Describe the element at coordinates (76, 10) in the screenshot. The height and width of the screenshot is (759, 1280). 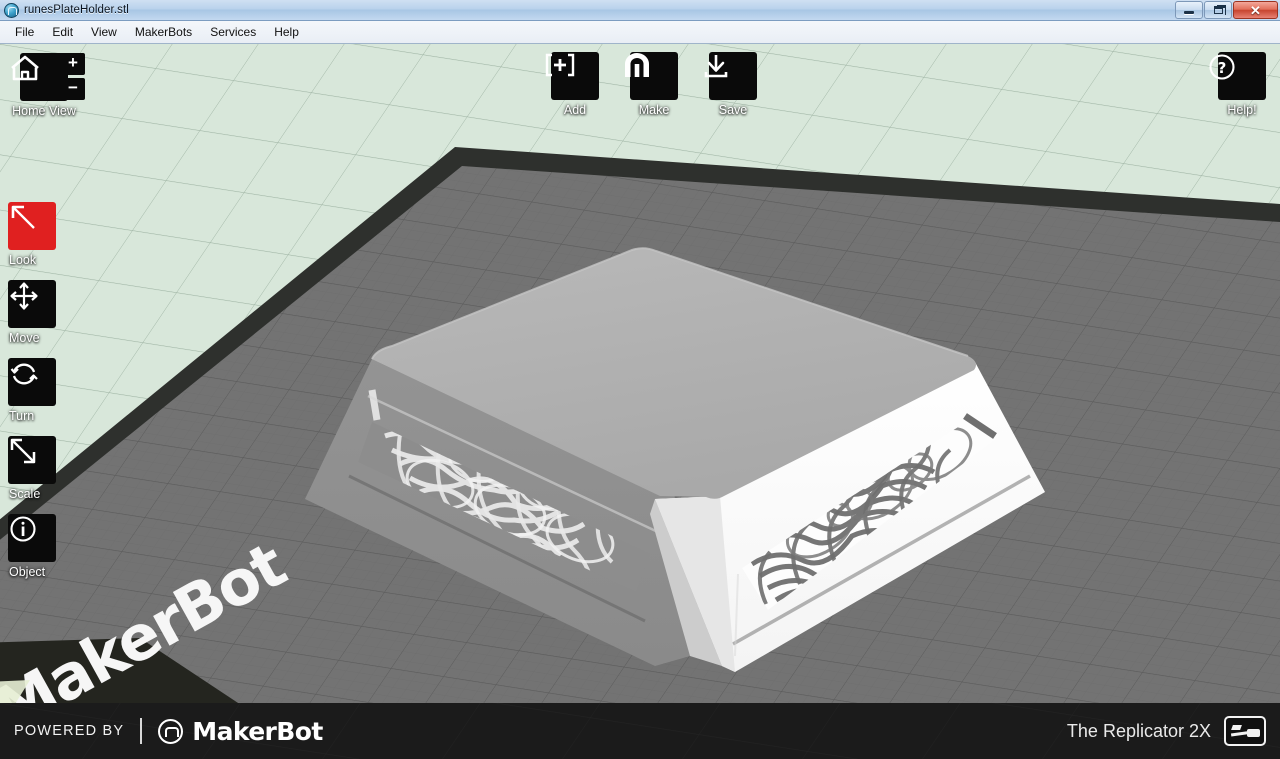
I see `window-title: runesPlateHolder.stl` at that location.